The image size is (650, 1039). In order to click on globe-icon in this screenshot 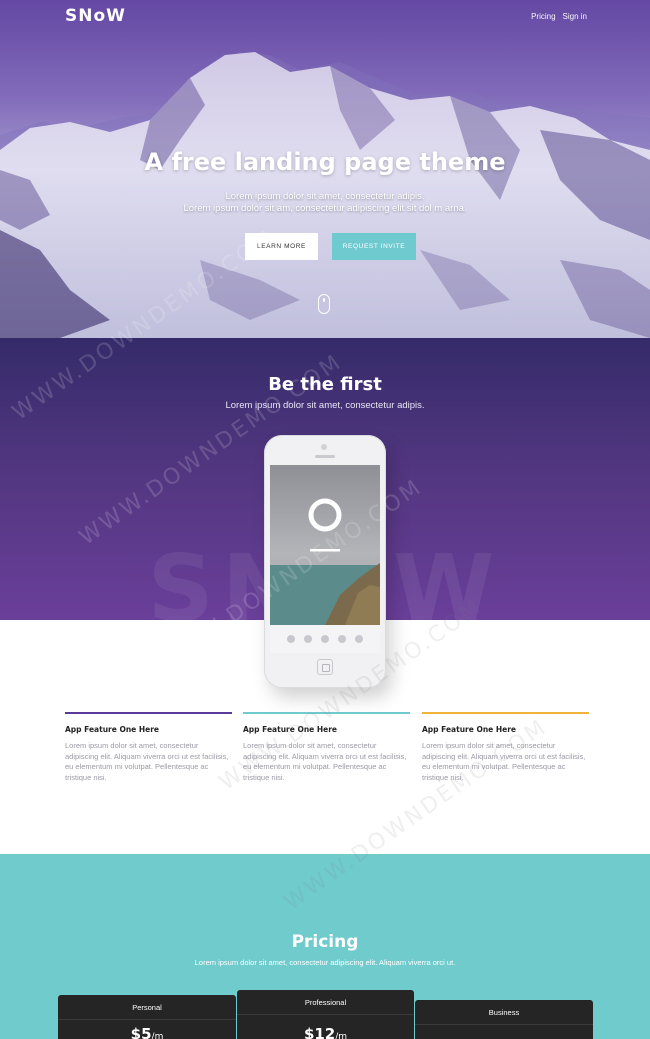, I will do `click(325, 639)`.